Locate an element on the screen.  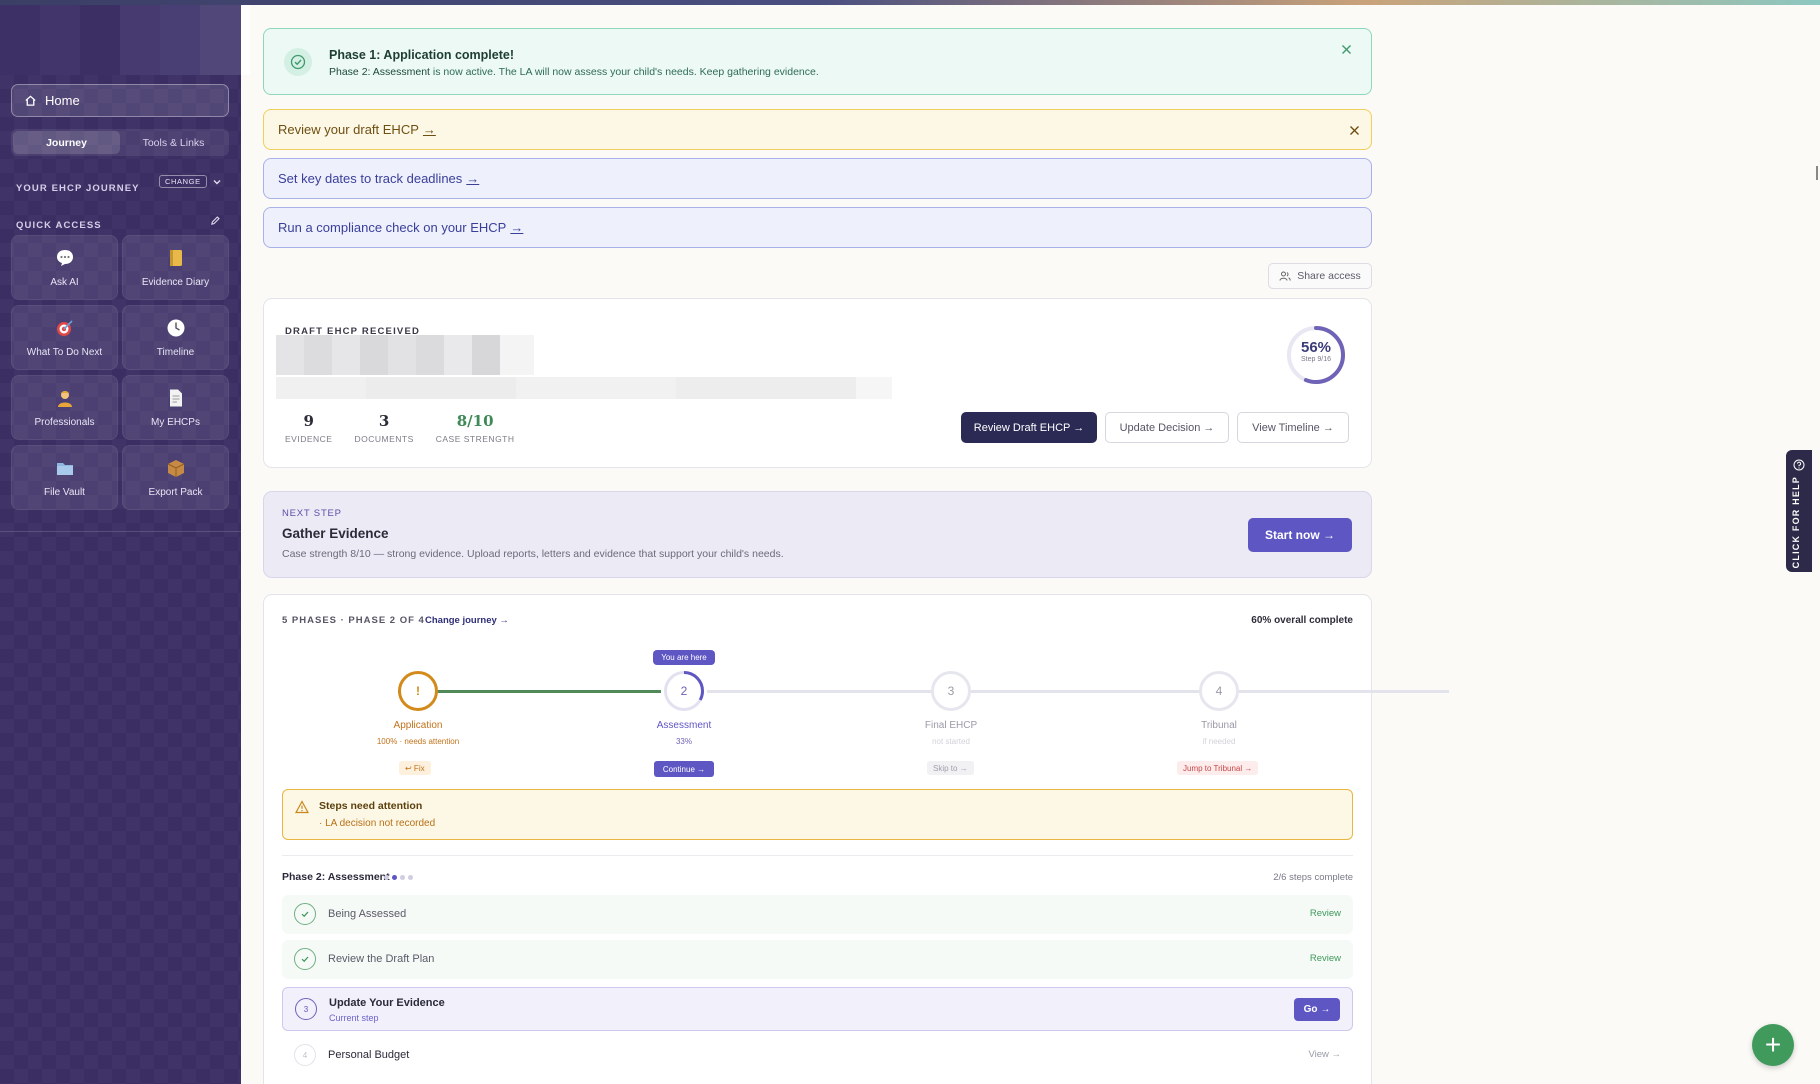
compliance-link: Run a compliance check on your EHCP → is located at coordinates (400, 227).